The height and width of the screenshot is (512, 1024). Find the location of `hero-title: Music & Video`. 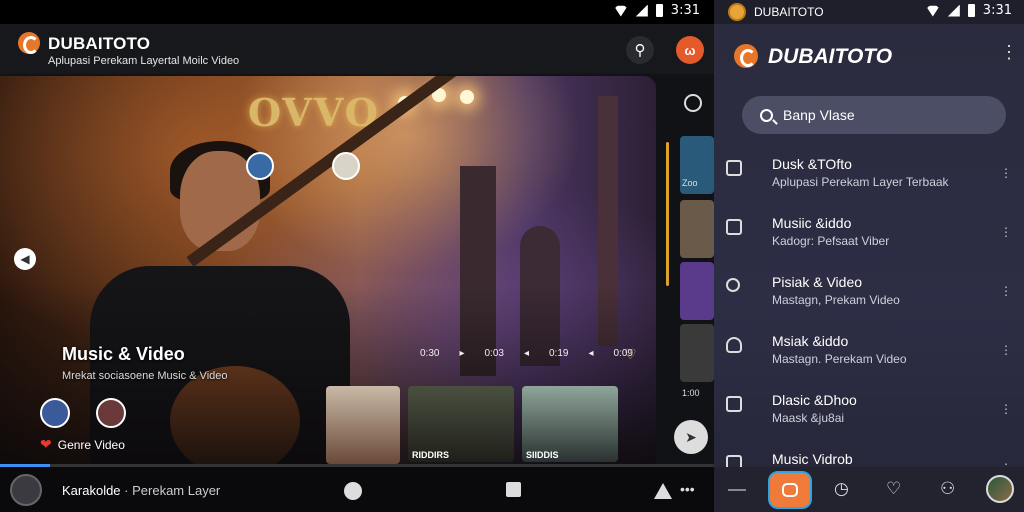

hero-title: Music & Video is located at coordinates (123, 354).